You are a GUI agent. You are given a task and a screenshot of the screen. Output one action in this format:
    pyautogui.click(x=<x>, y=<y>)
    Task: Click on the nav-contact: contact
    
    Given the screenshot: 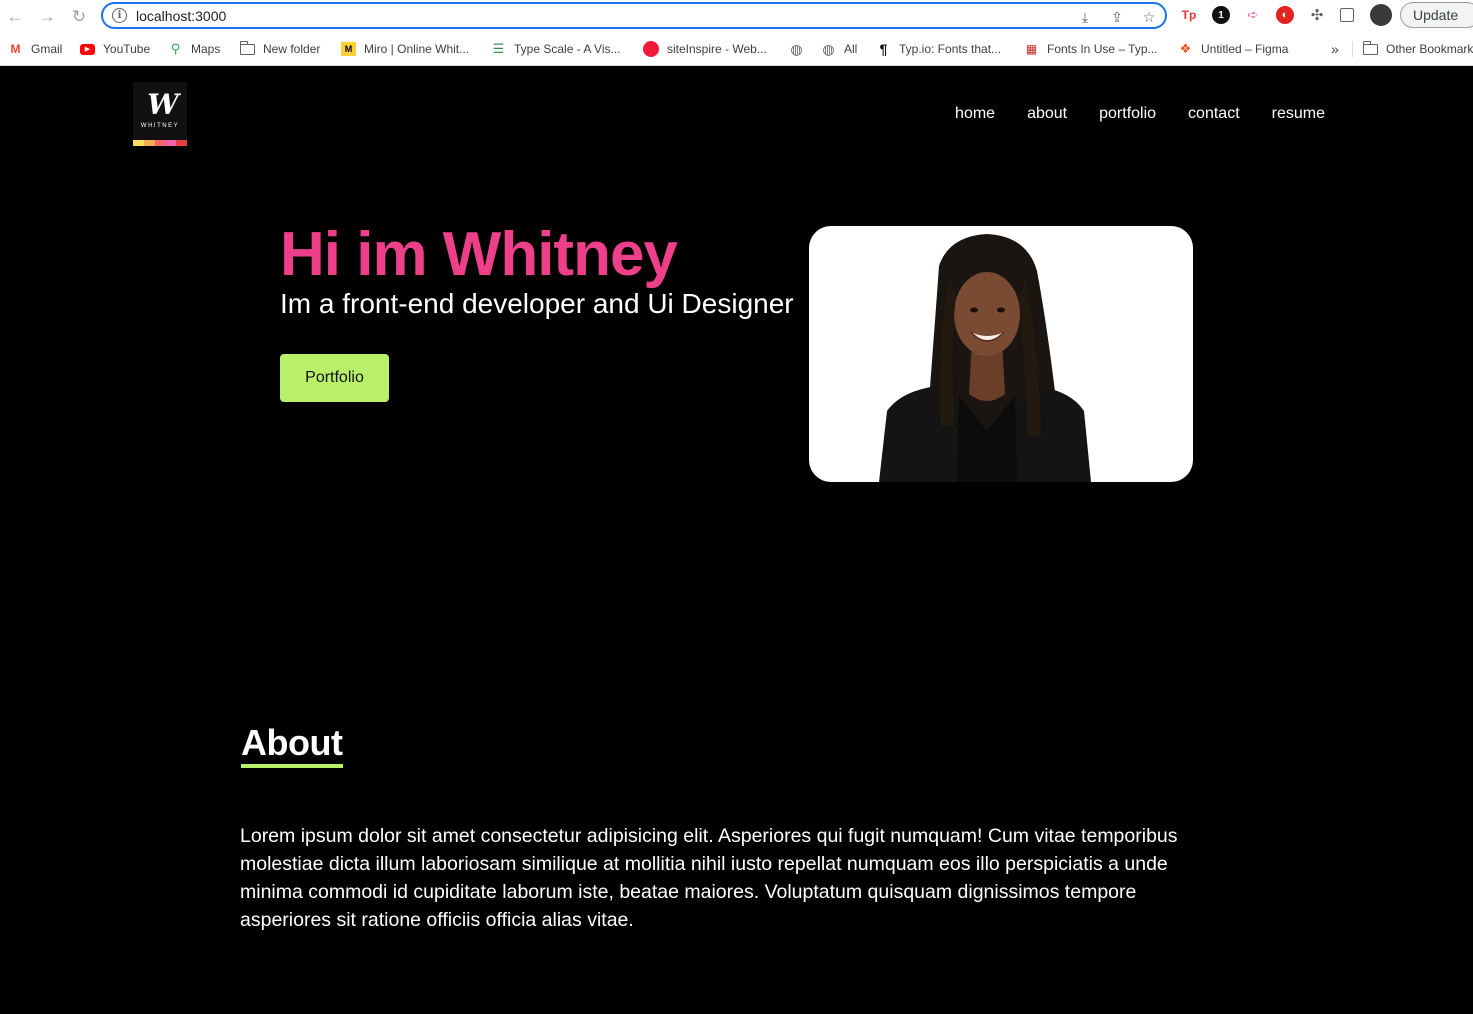 What is the action you would take?
    pyautogui.click(x=1214, y=114)
    